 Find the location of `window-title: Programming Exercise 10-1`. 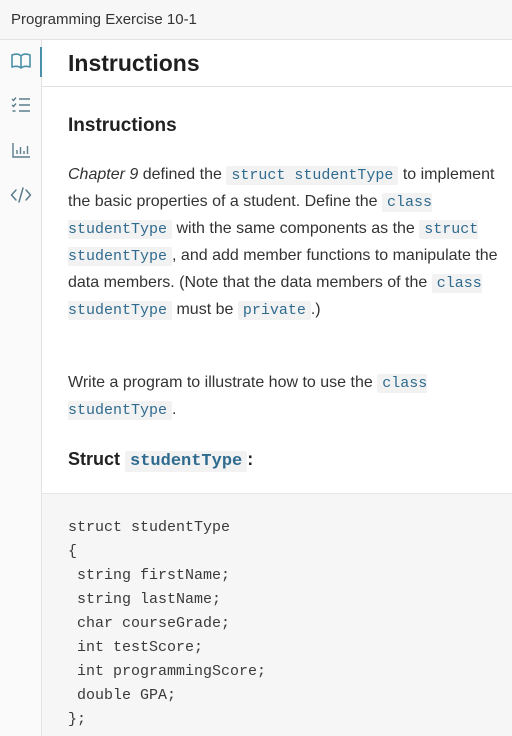

window-title: Programming Exercise 10-1 is located at coordinates (104, 19).